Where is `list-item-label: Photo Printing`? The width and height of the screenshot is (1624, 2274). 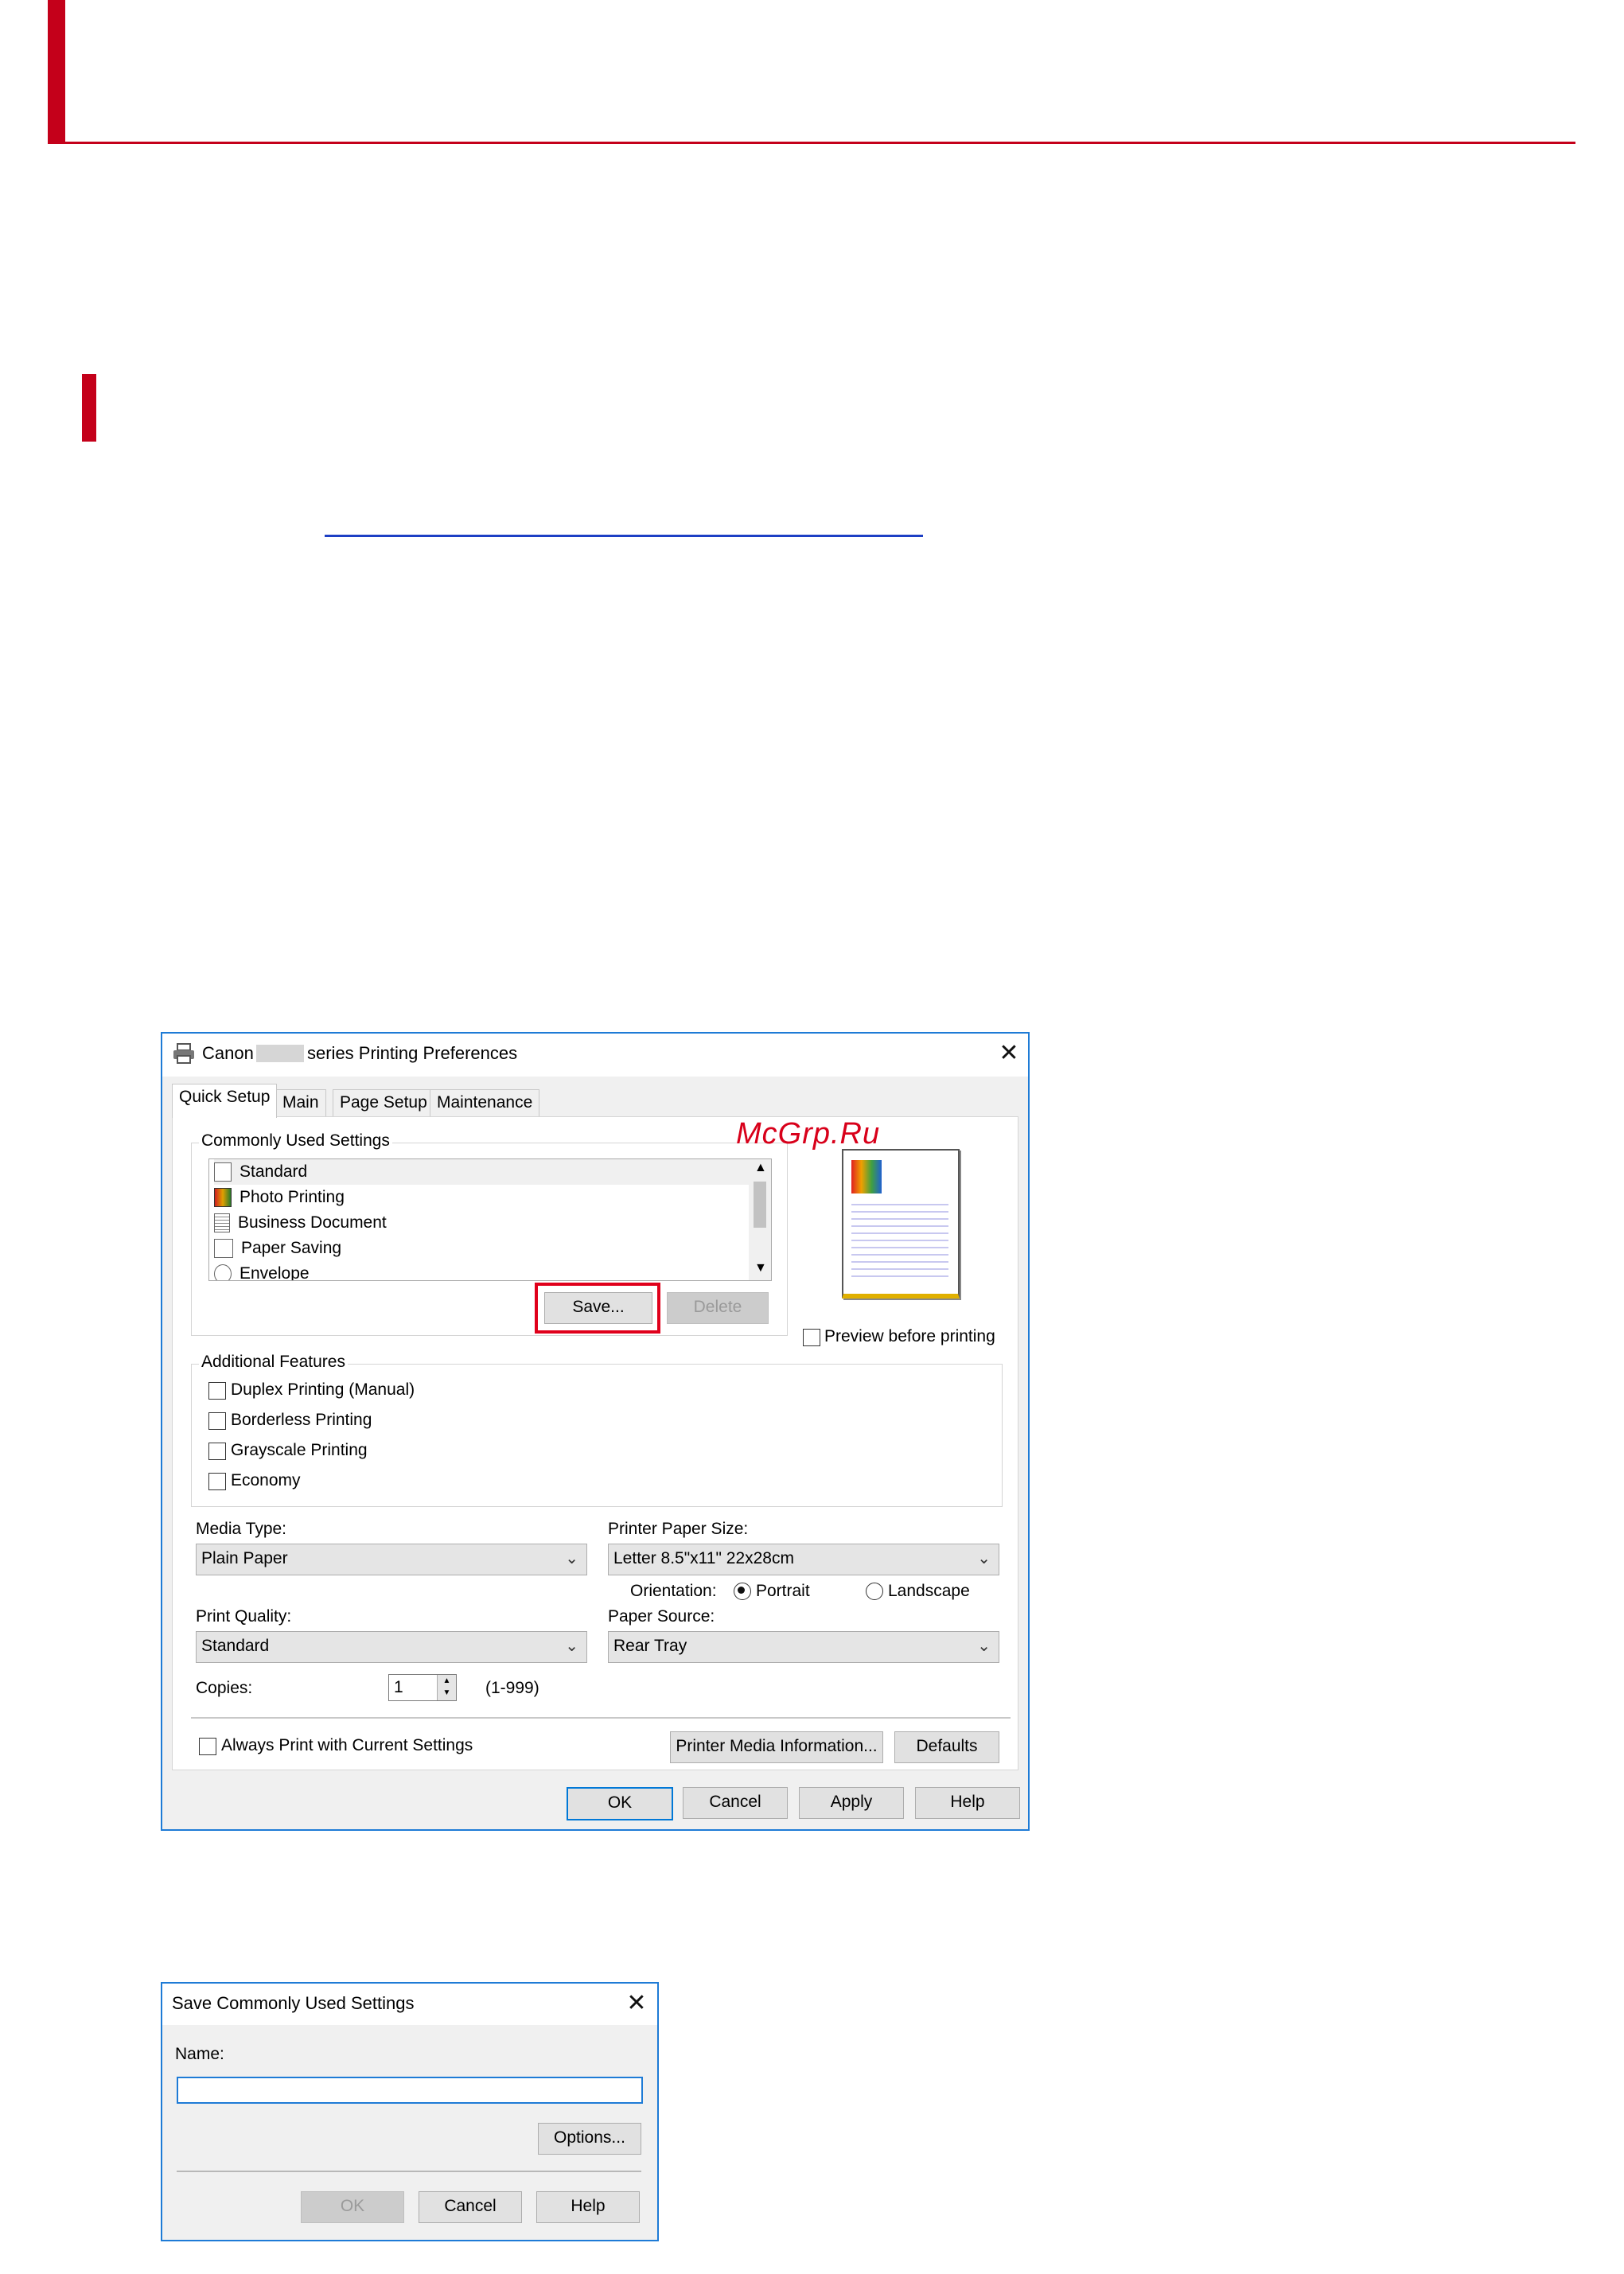
list-item-label: Photo Printing is located at coordinates (292, 1197).